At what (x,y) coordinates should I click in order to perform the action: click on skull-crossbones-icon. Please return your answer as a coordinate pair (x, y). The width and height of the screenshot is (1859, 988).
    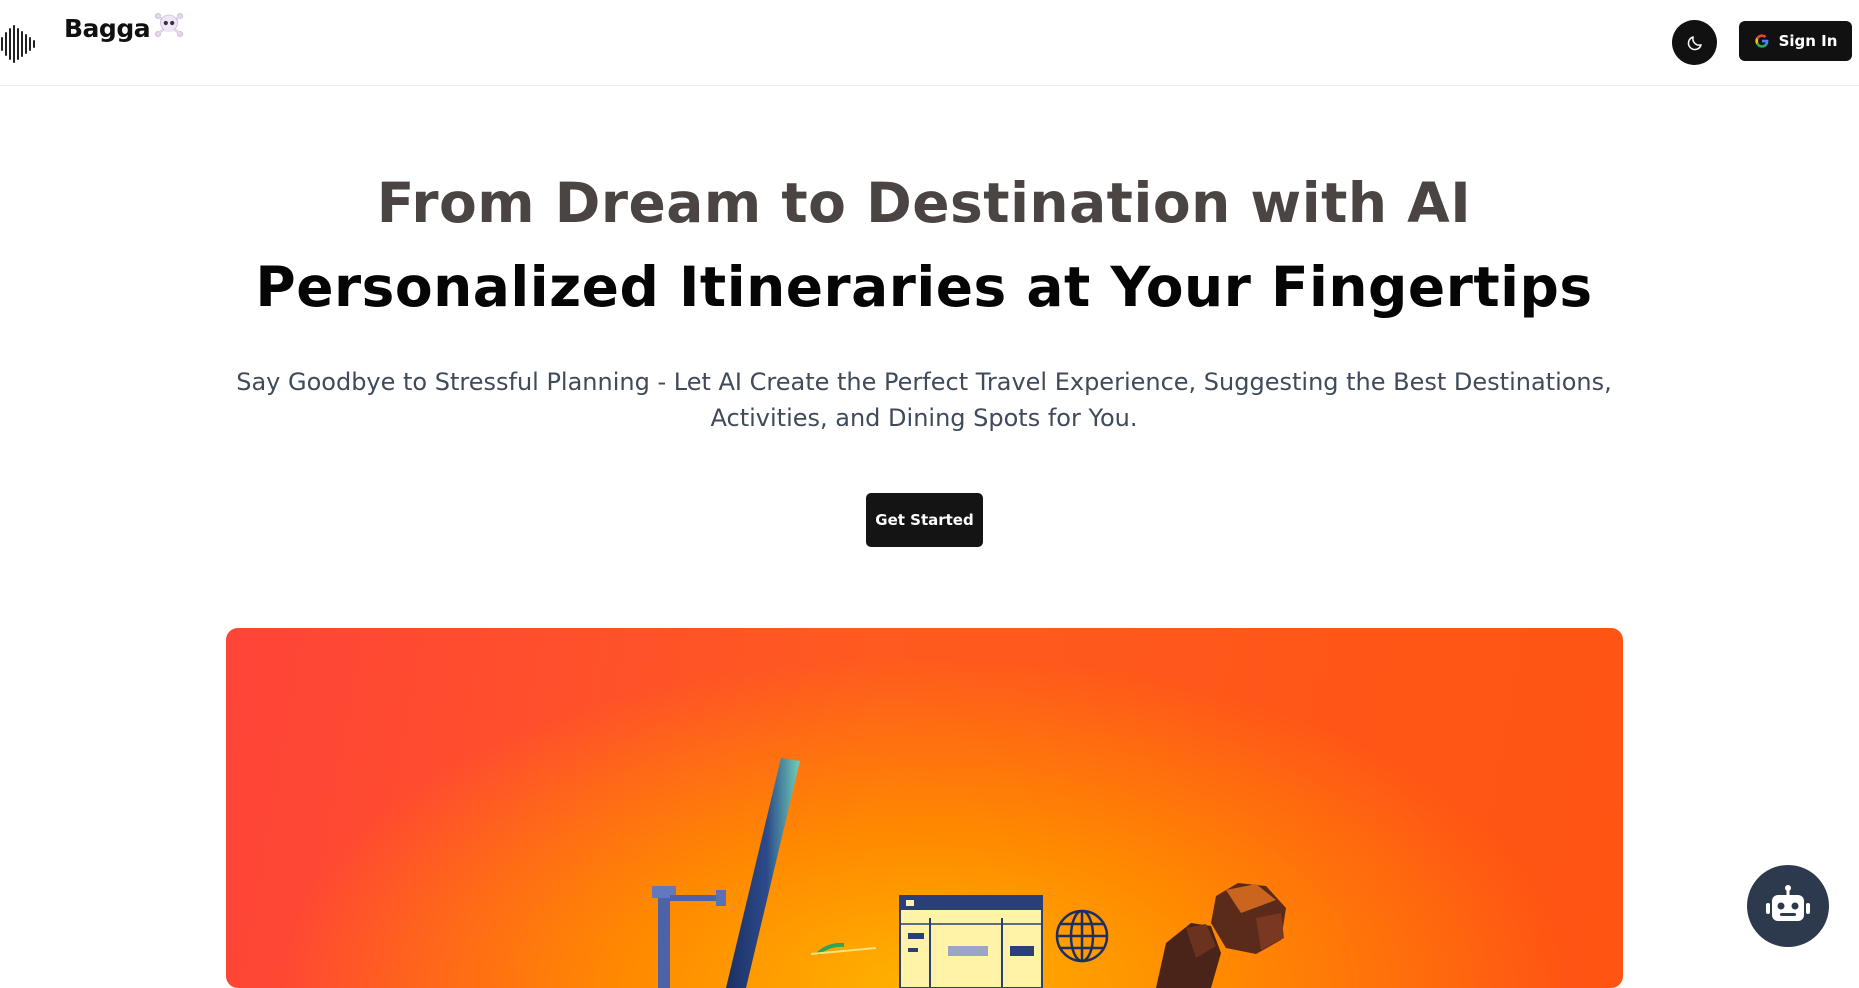
    Looking at the image, I should click on (169, 28).